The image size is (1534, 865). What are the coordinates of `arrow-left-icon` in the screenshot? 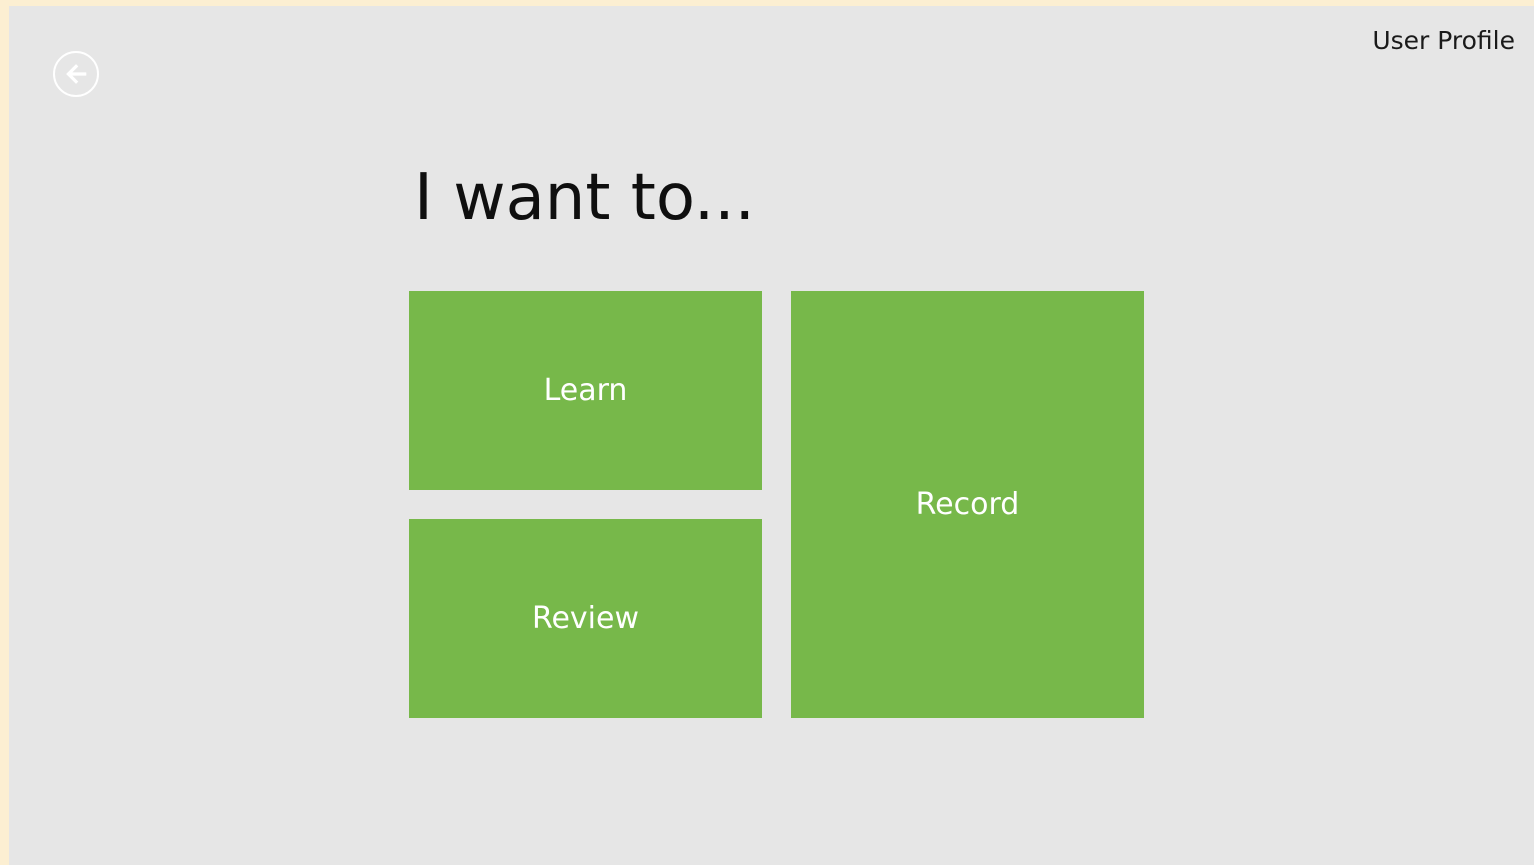 It's located at (76, 74).